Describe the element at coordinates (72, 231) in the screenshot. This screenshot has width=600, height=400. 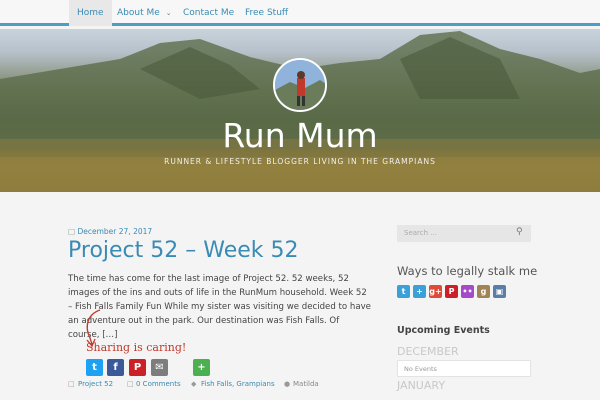
I see `calendar-icon: □` at that location.